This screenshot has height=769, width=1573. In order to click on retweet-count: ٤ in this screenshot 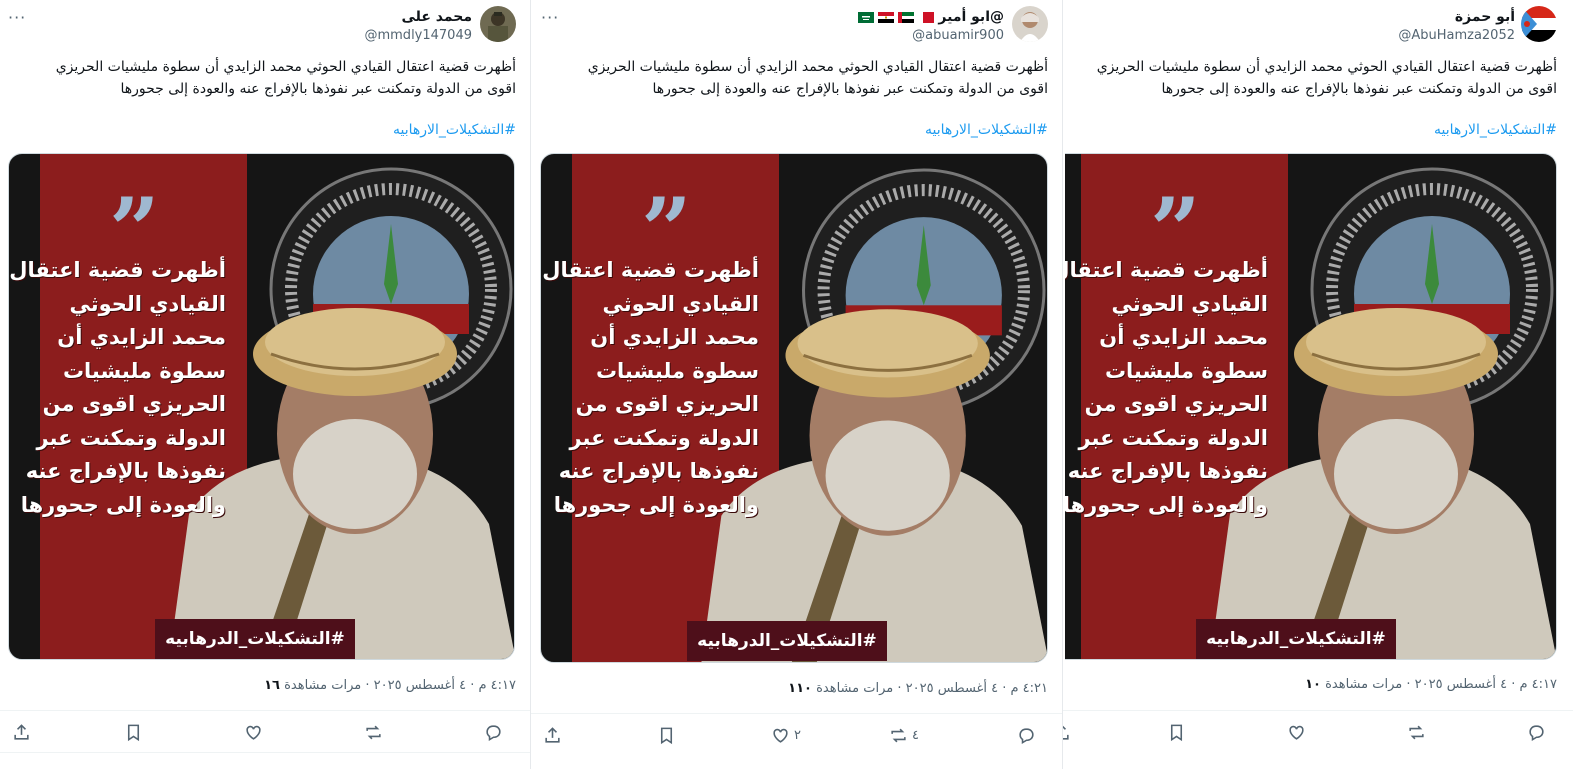, I will do `click(915, 735)`.